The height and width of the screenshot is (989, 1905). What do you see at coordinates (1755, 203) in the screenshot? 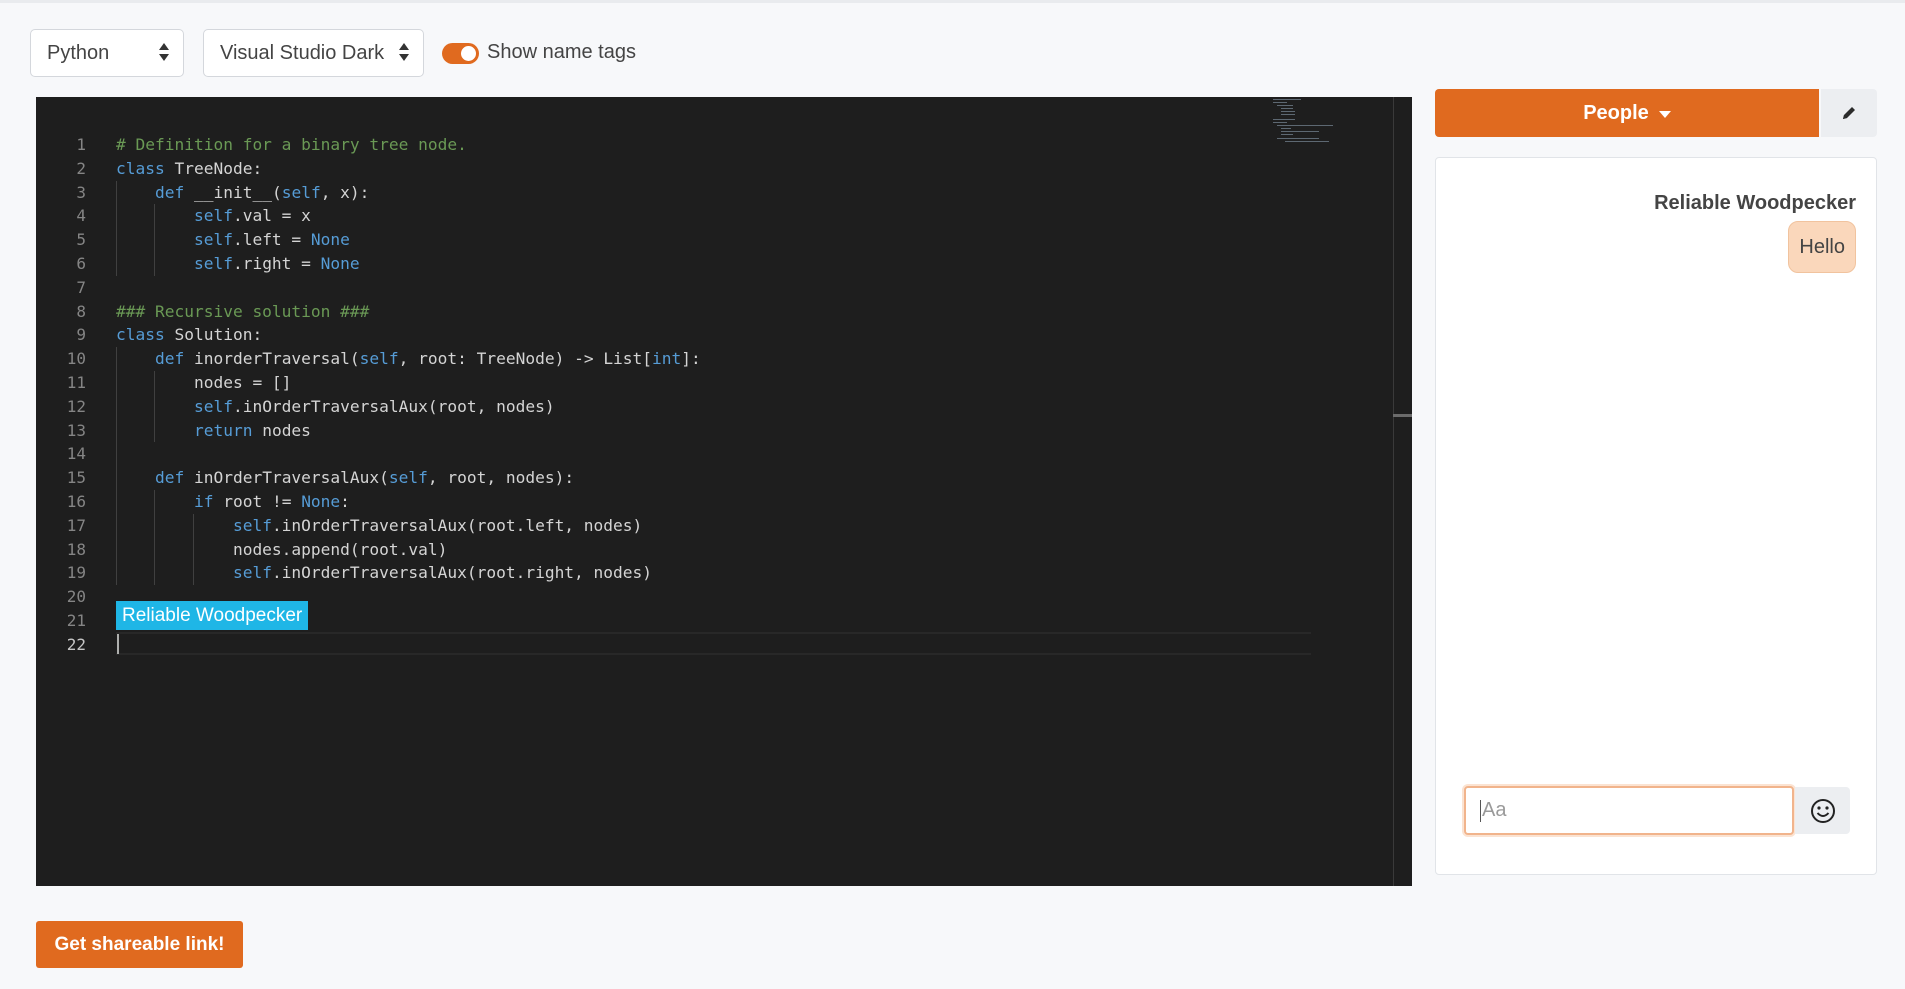
I see `chat-message-author: Reliable Woodpecker` at bounding box center [1755, 203].